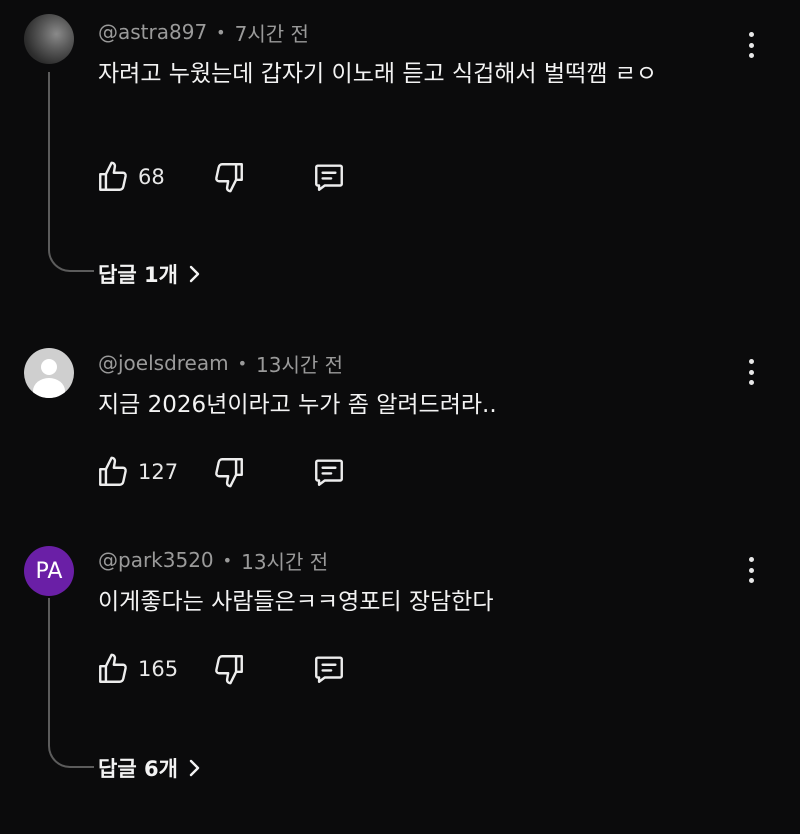  I want to click on comment-text: 이게좋다는 사람들은ㅋㅋ영포티 장담한다, so click(296, 602).